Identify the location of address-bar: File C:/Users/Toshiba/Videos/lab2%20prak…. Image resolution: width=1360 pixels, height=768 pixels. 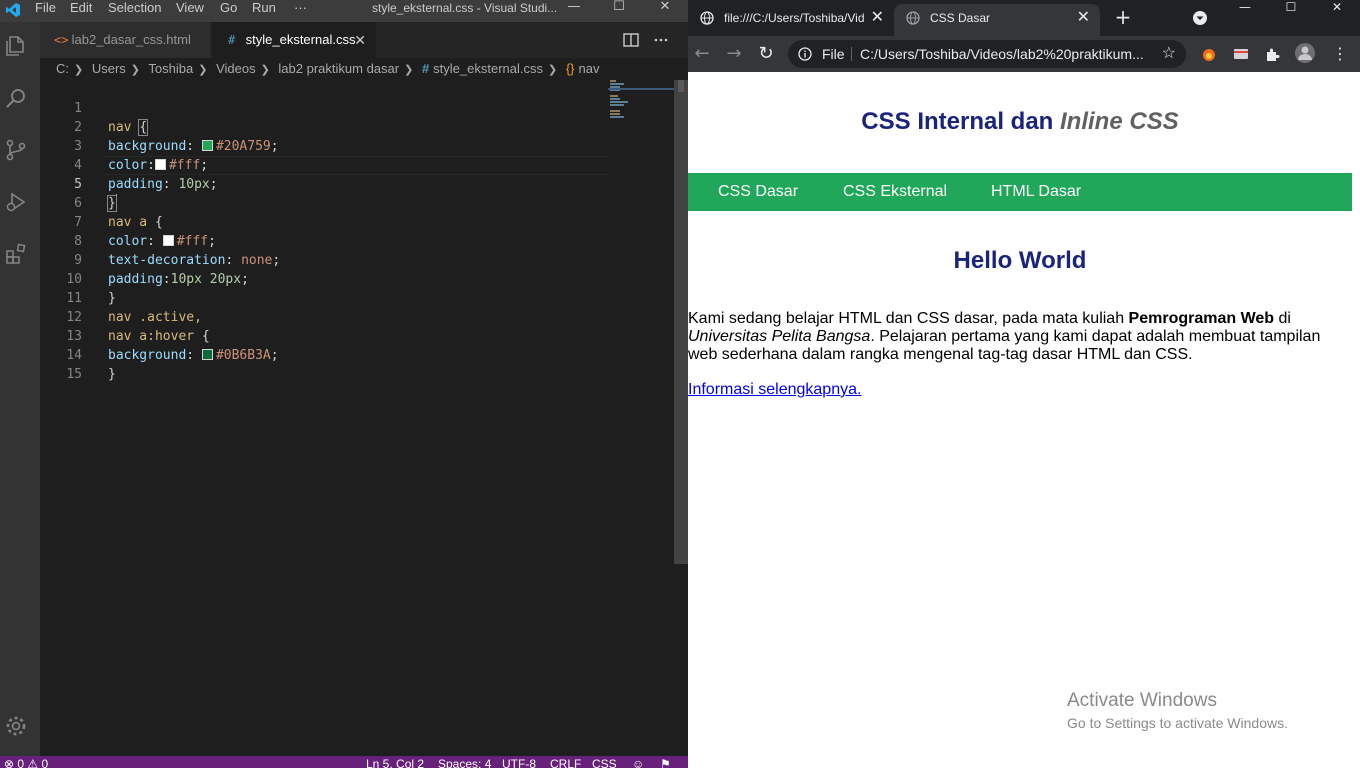
(987, 54).